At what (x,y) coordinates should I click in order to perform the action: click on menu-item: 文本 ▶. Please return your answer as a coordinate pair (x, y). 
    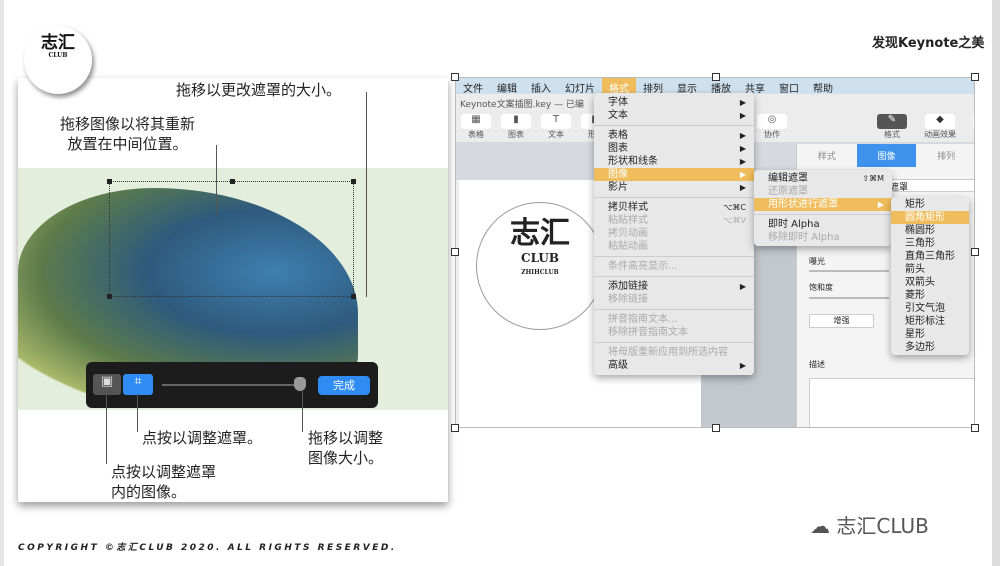
    Looking at the image, I should click on (674, 115).